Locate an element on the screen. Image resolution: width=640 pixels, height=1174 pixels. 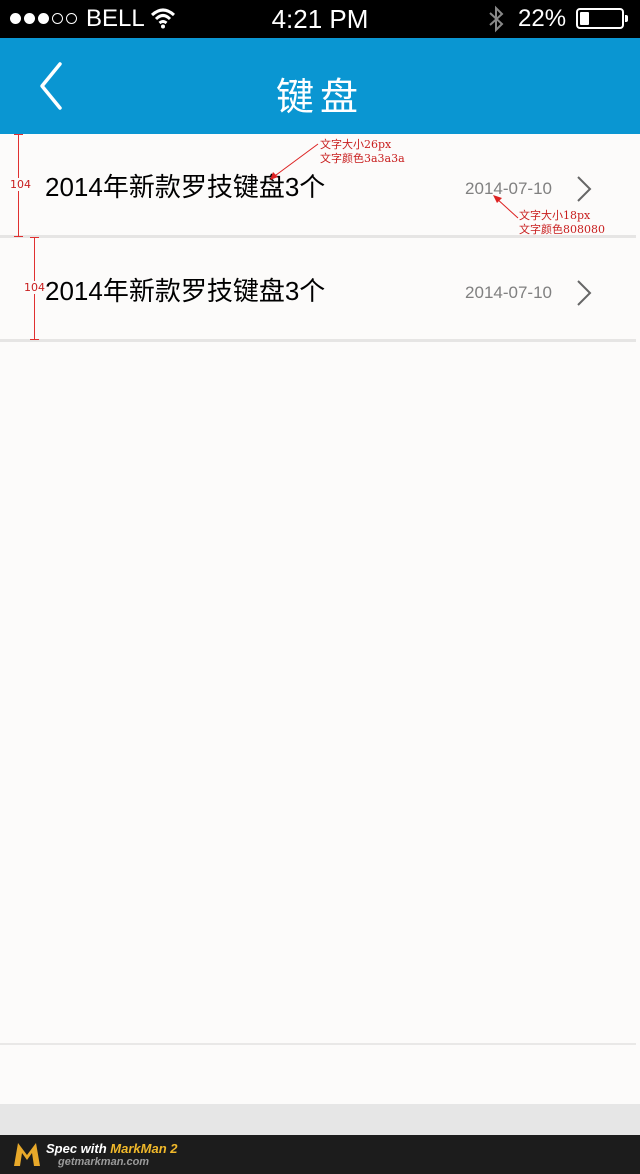
date-spec-note: 文字大小18px 文字颜色808080 is located at coordinates (562, 222).